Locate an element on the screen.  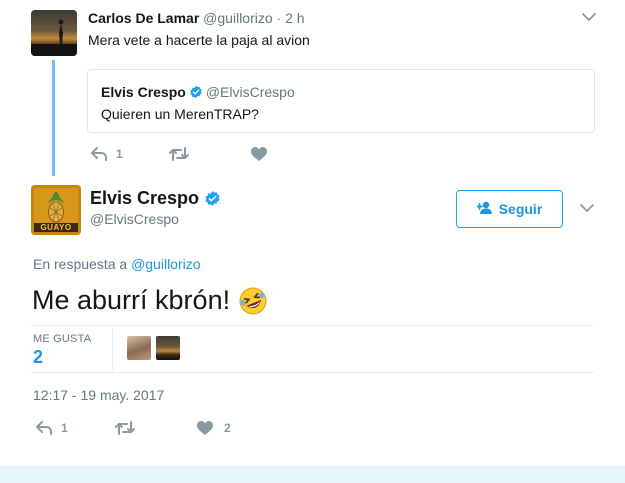
divider-bottom is located at coordinates (312, 372).